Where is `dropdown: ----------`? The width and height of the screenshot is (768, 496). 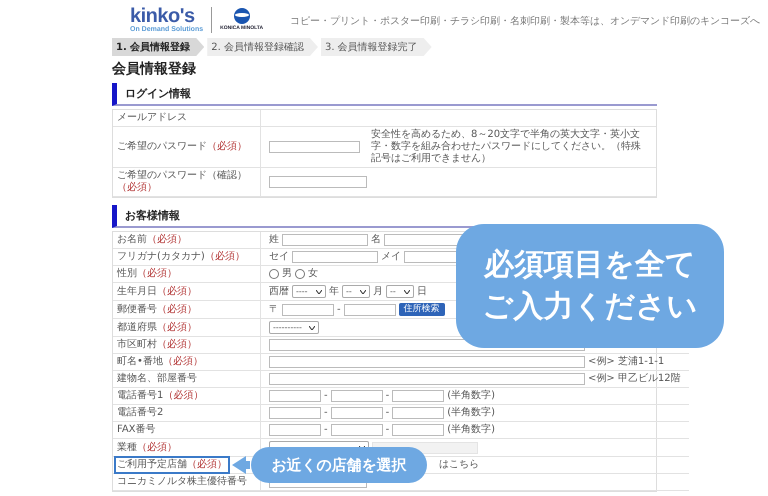 dropdown: ---------- is located at coordinates (294, 327).